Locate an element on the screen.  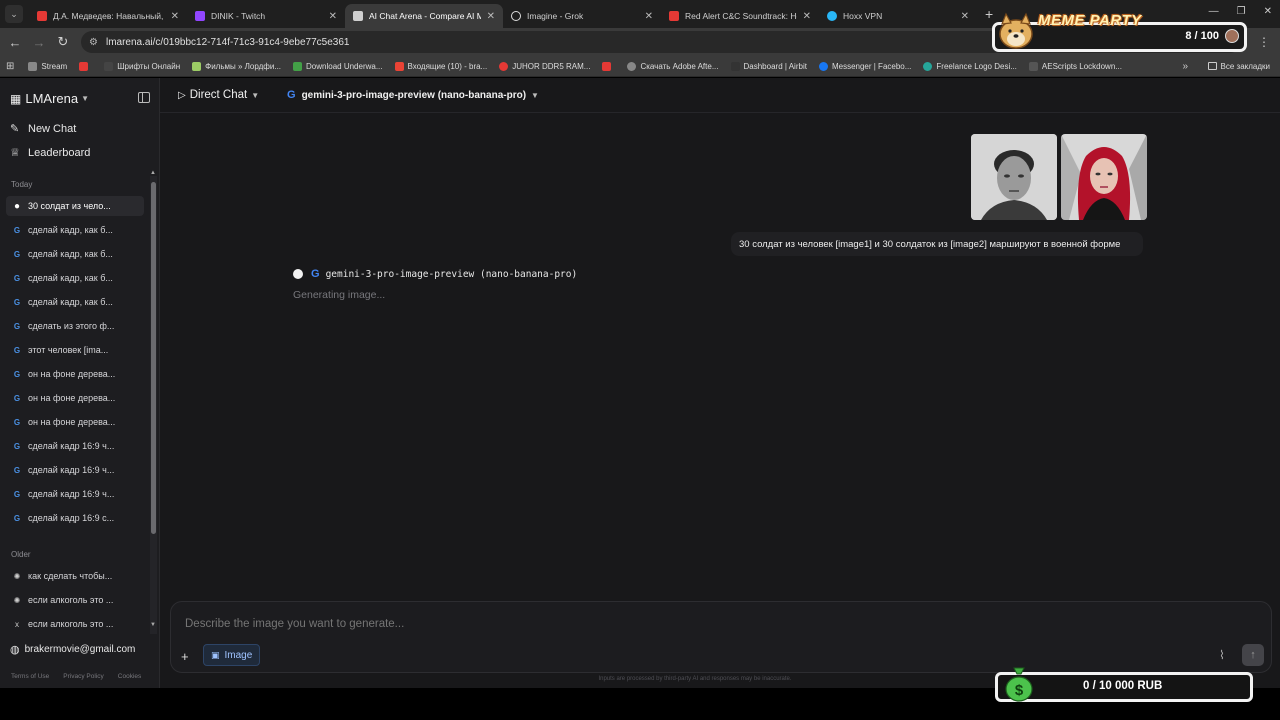
tab-title: DINIK - Twitch is located at coordinates (238, 16).